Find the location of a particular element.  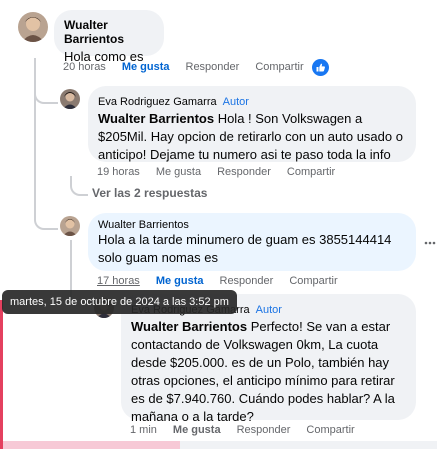

view-replies-link: Ver las 2 respuestas is located at coordinates (149, 193).